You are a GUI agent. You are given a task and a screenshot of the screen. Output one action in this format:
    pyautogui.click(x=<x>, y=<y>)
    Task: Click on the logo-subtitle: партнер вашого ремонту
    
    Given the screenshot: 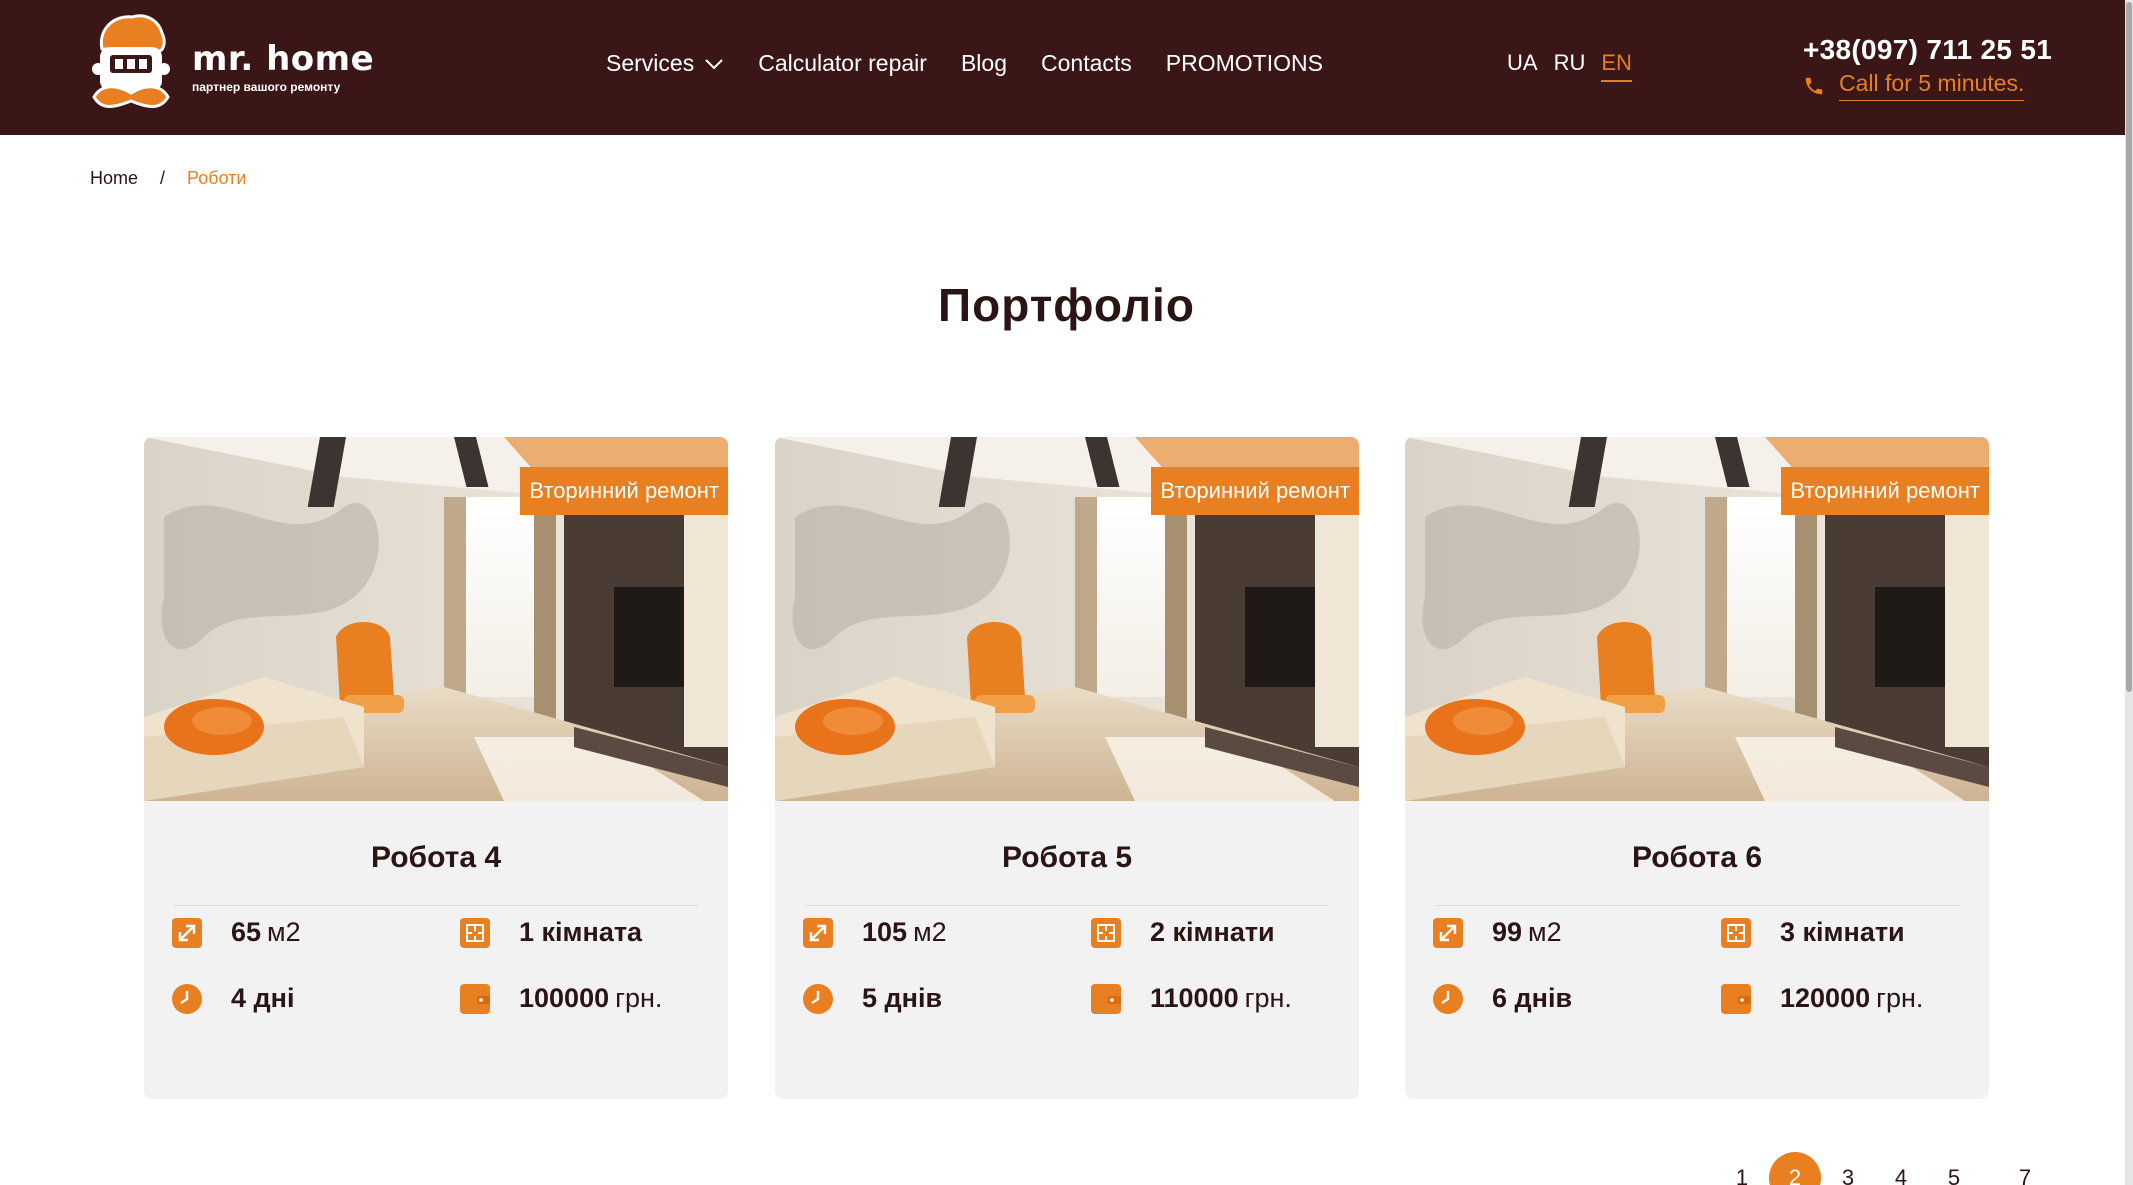 What is the action you would take?
    pyautogui.click(x=266, y=87)
    